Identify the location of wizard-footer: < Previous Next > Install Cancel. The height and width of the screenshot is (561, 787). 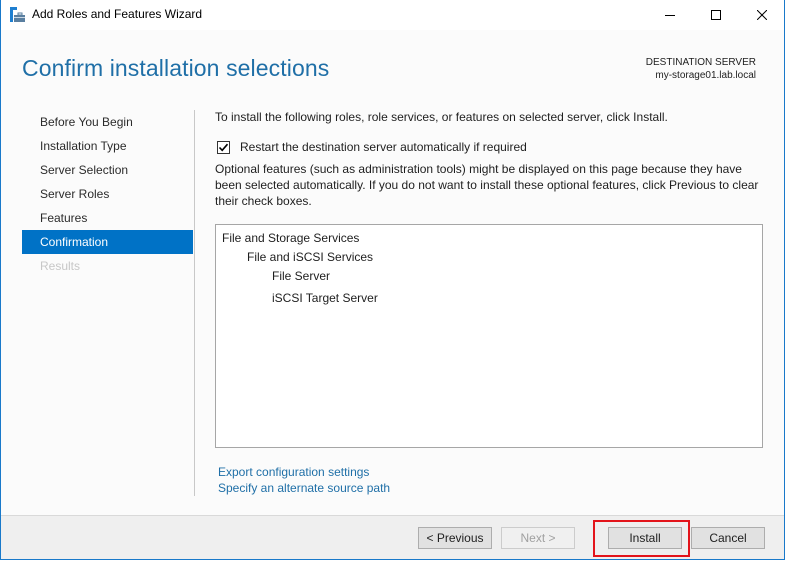
(392, 537).